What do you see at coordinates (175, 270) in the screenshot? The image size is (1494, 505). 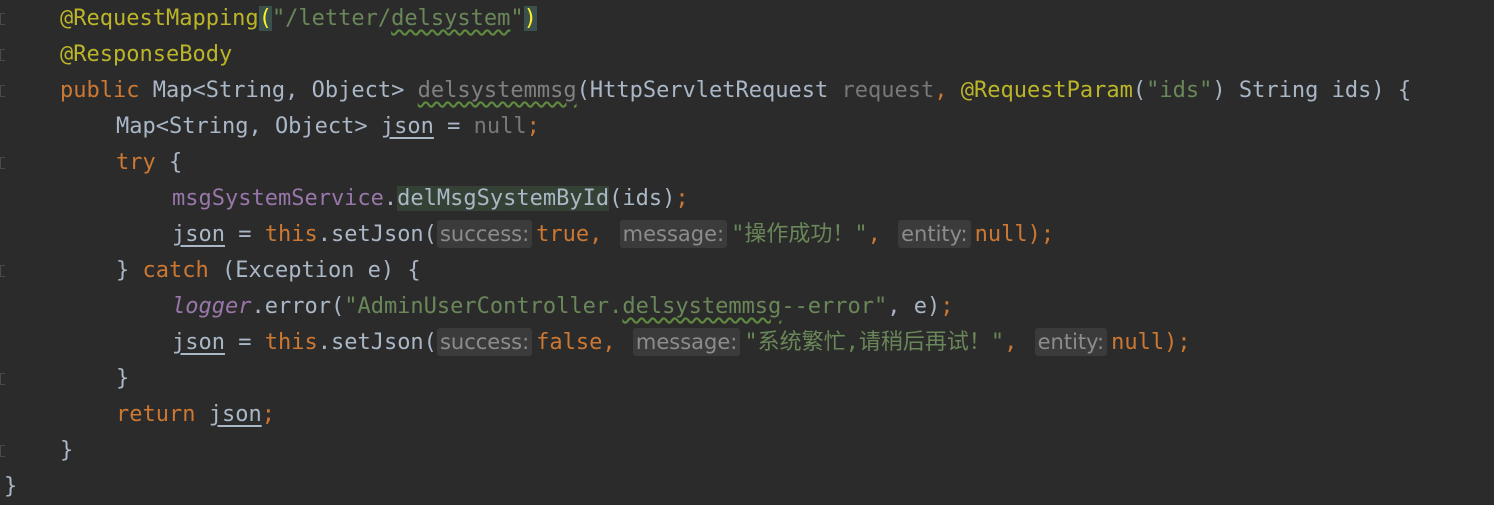 I see `keyword: catch` at bounding box center [175, 270].